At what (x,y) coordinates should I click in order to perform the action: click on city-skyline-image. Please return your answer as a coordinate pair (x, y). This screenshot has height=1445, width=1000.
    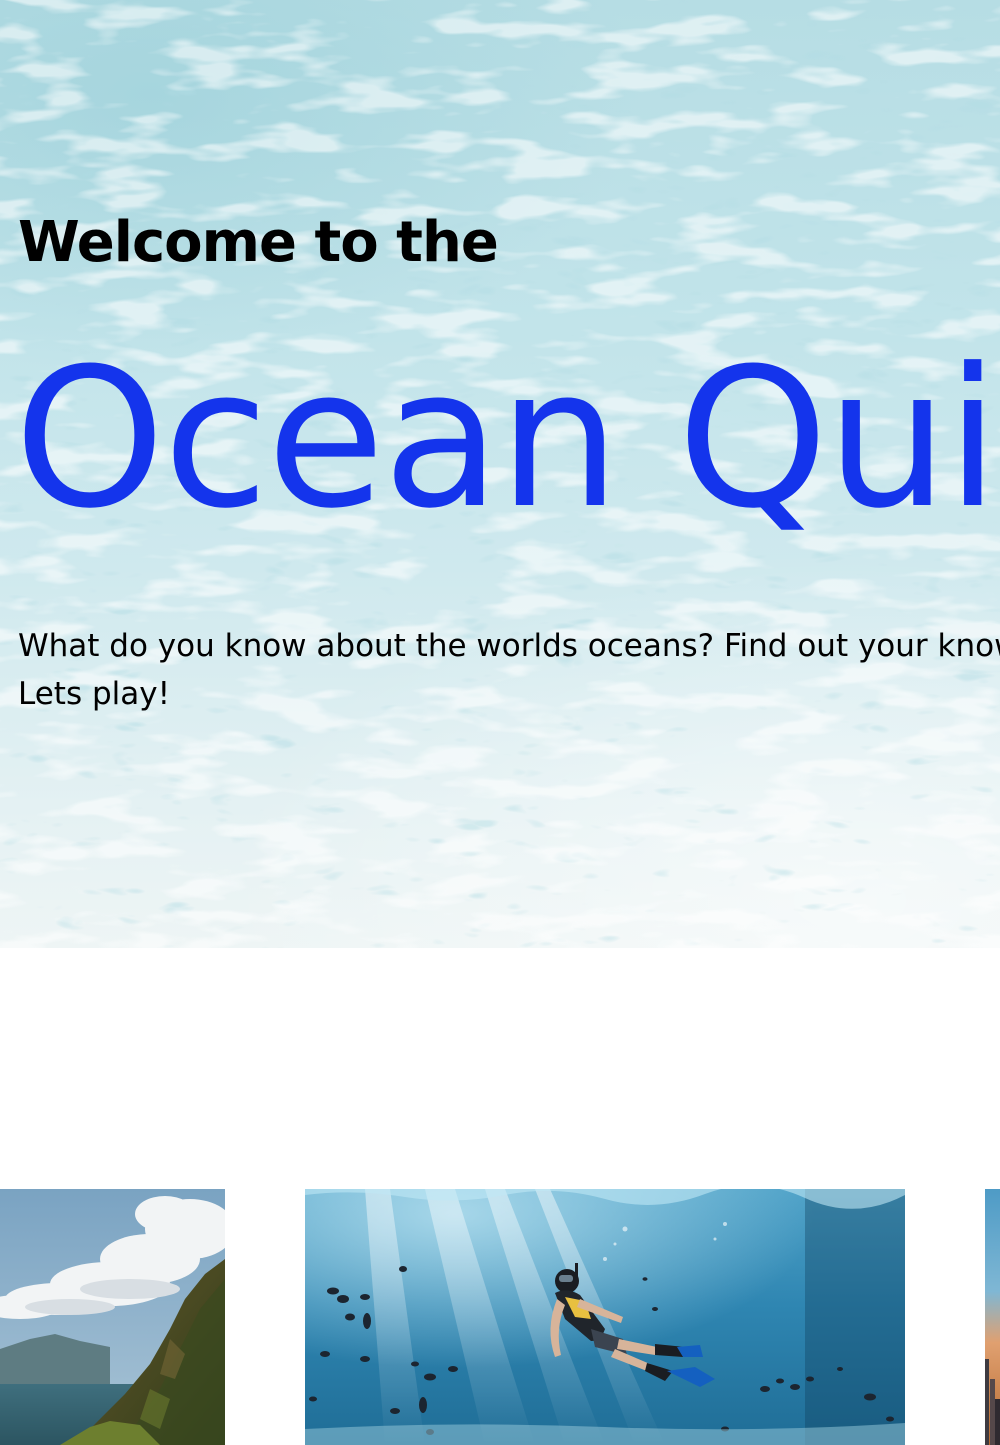
    Looking at the image, I should click on (992, 1317).